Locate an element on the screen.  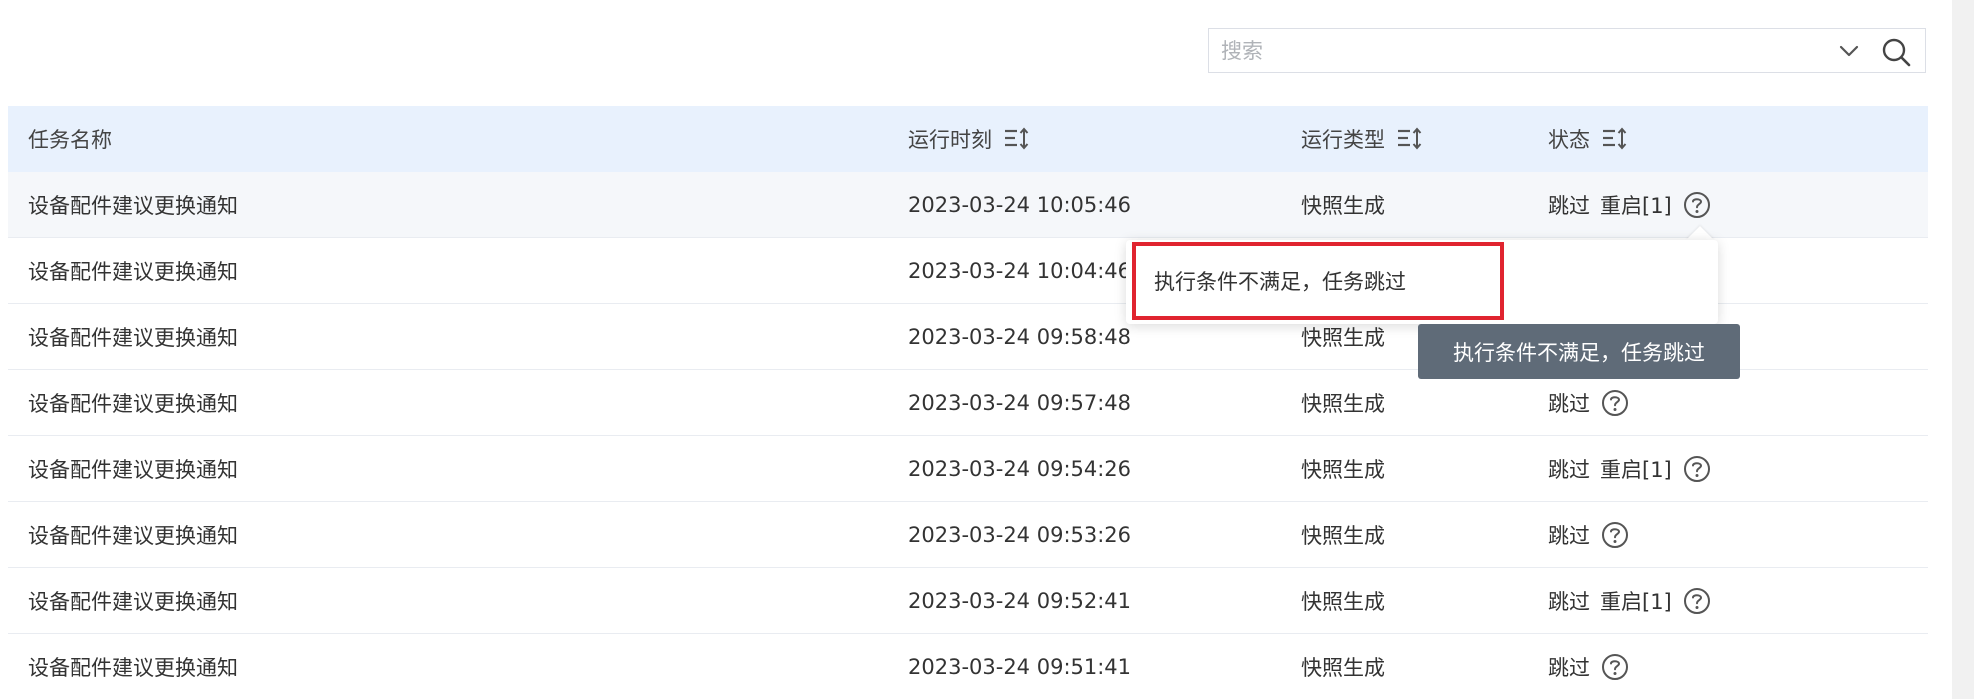
header-run-time-label: 运行时刻 is located at coordinates (950, 140).